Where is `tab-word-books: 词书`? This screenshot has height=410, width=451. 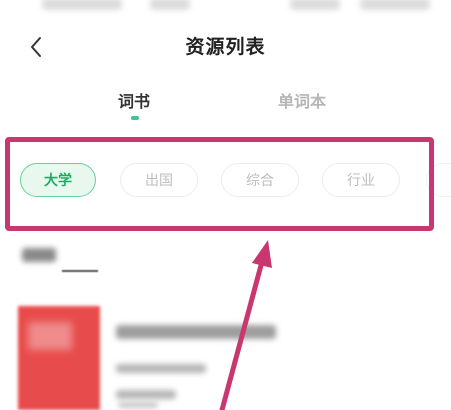 tab-word-books: 词书 is located at coordinates (134, 100).